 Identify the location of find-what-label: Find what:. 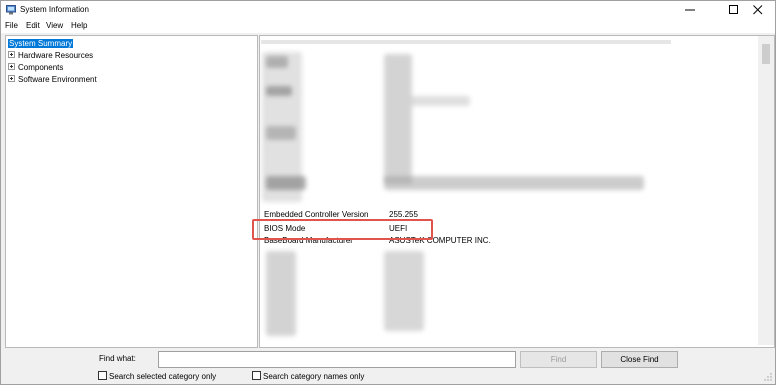
(117, 358).